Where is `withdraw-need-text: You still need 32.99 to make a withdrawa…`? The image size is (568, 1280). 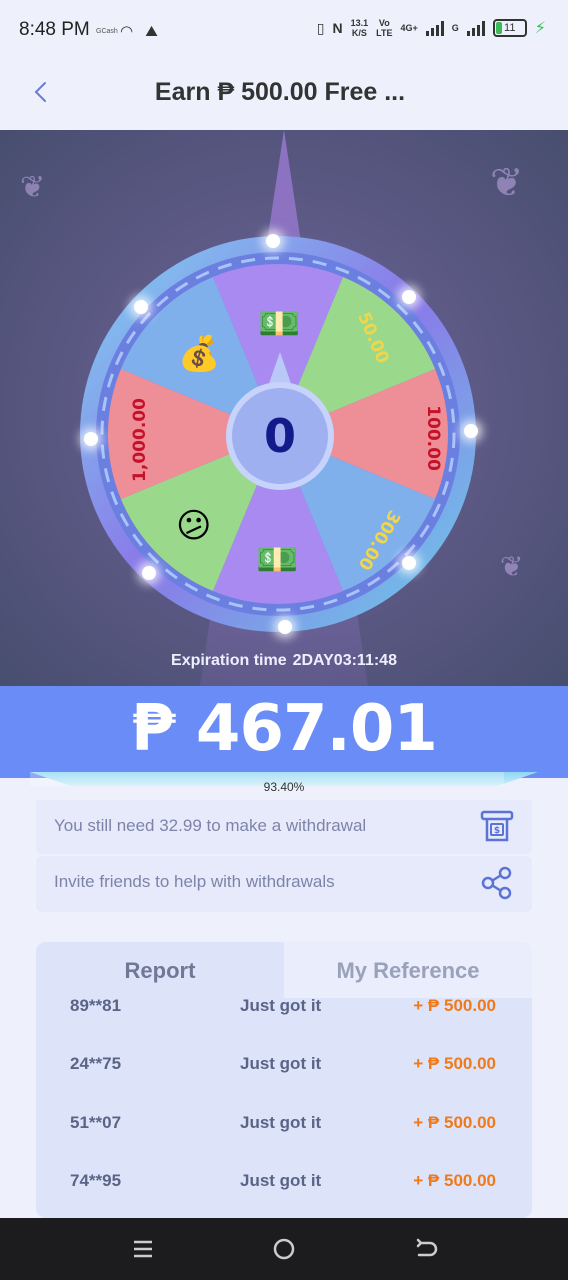
withdraw-need-text: You still need 32.99 to make a withdrawa… is located at coordinates (210, 825).